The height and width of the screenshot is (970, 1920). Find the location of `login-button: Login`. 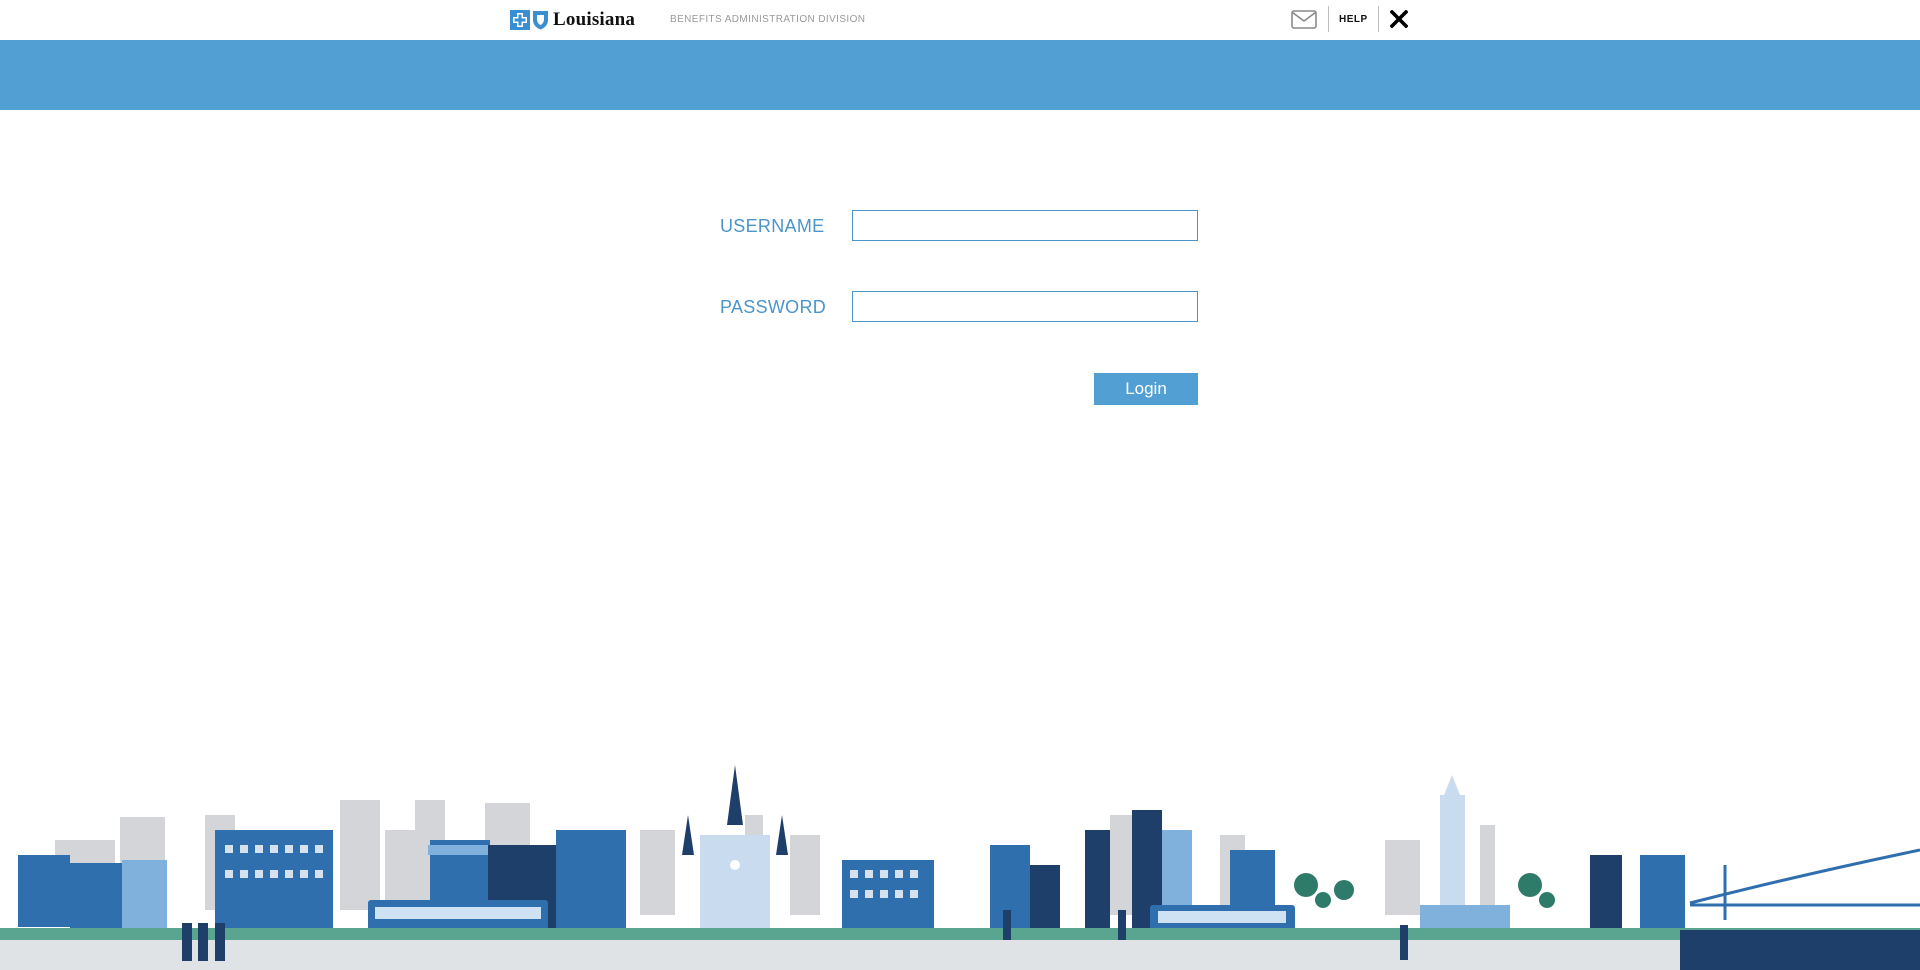

login-button: Login is located at coordinates (1146, 389).